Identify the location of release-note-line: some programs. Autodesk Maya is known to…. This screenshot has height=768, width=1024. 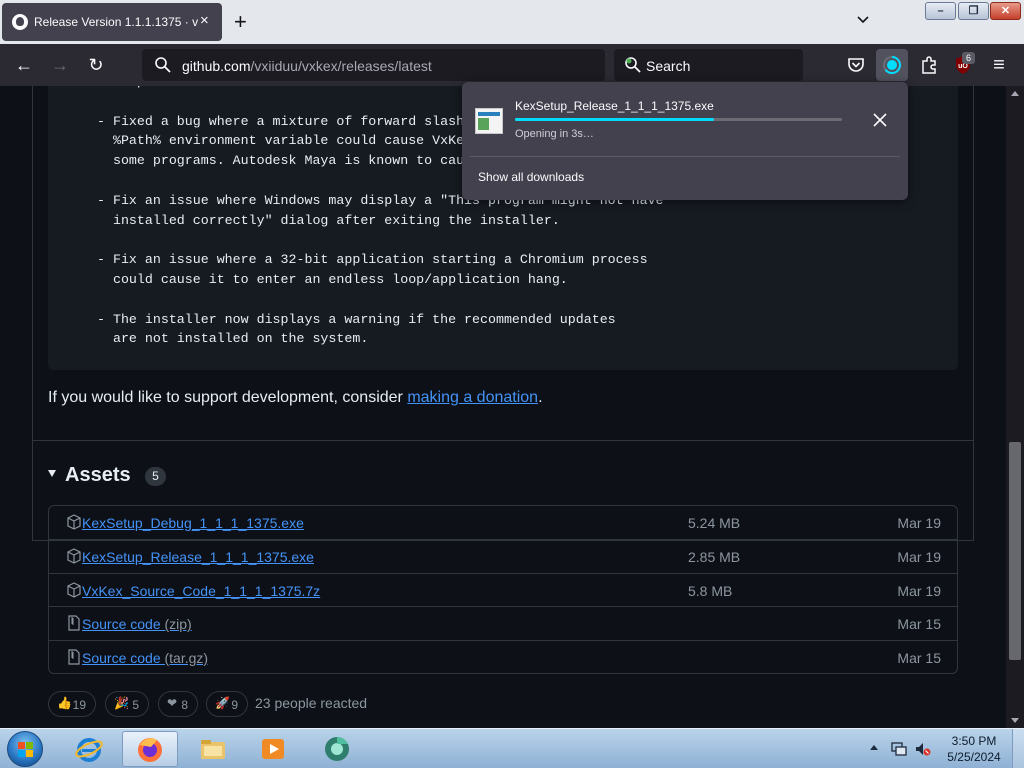
(281, 161).